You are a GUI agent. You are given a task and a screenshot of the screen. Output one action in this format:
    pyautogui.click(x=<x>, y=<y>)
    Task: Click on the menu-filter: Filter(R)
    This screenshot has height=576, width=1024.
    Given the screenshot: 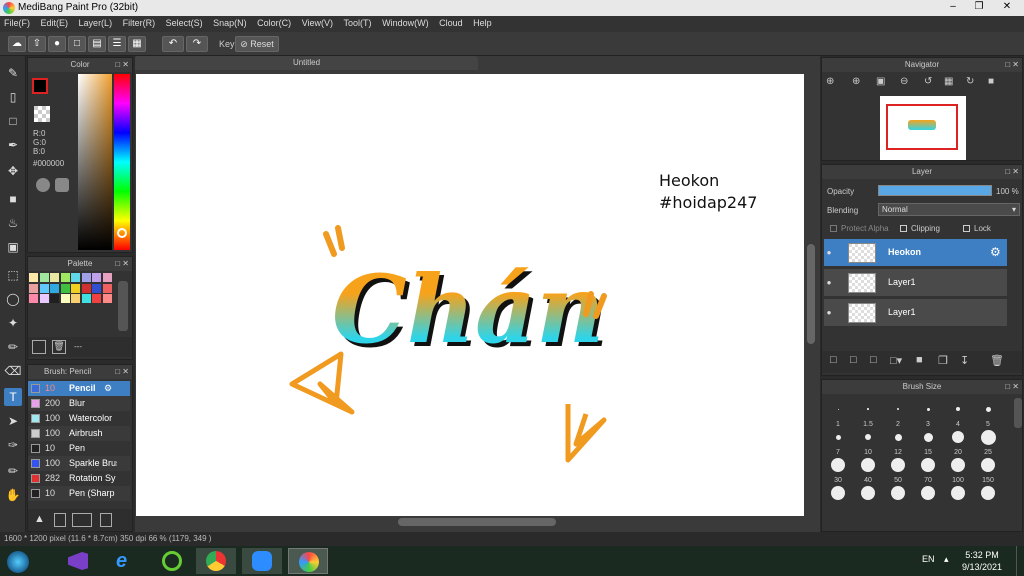 What is the action you would take?
    pyautogui.click(x=139, y=23)
    